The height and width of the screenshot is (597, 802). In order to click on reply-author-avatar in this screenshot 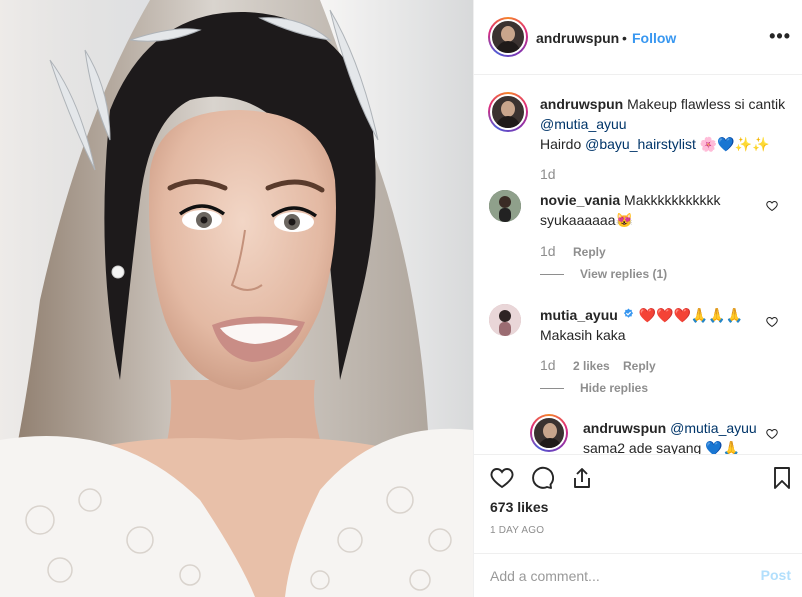, I will do `click(549, 433)`.